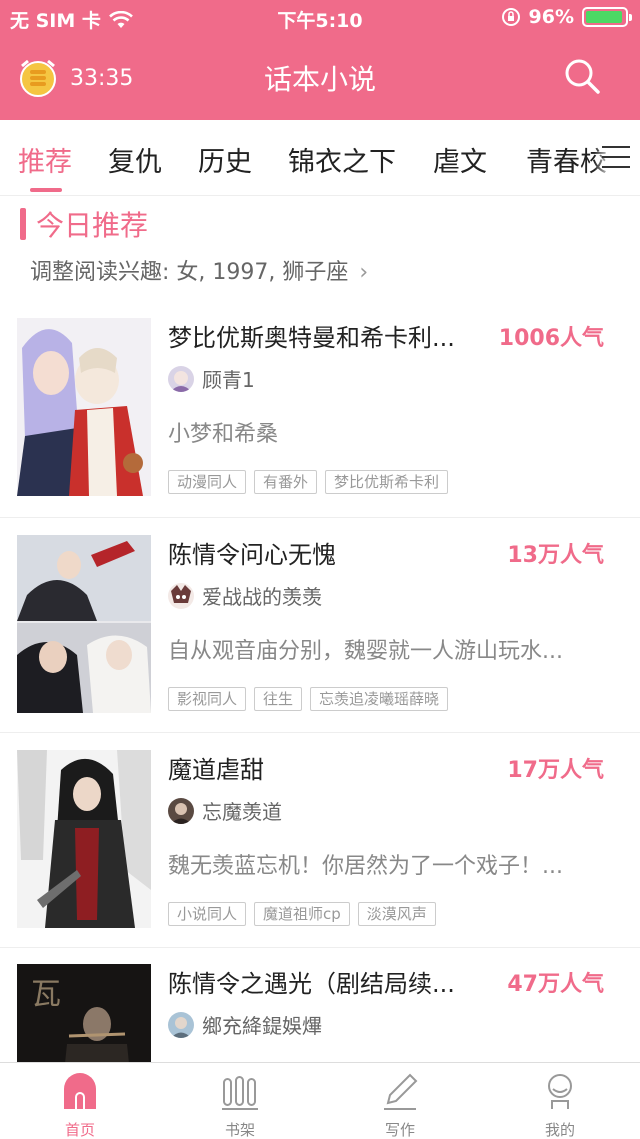 The height and width of the screenshot is (1139, 640). I want to click on active-tab-indicator, so click(46, 190).